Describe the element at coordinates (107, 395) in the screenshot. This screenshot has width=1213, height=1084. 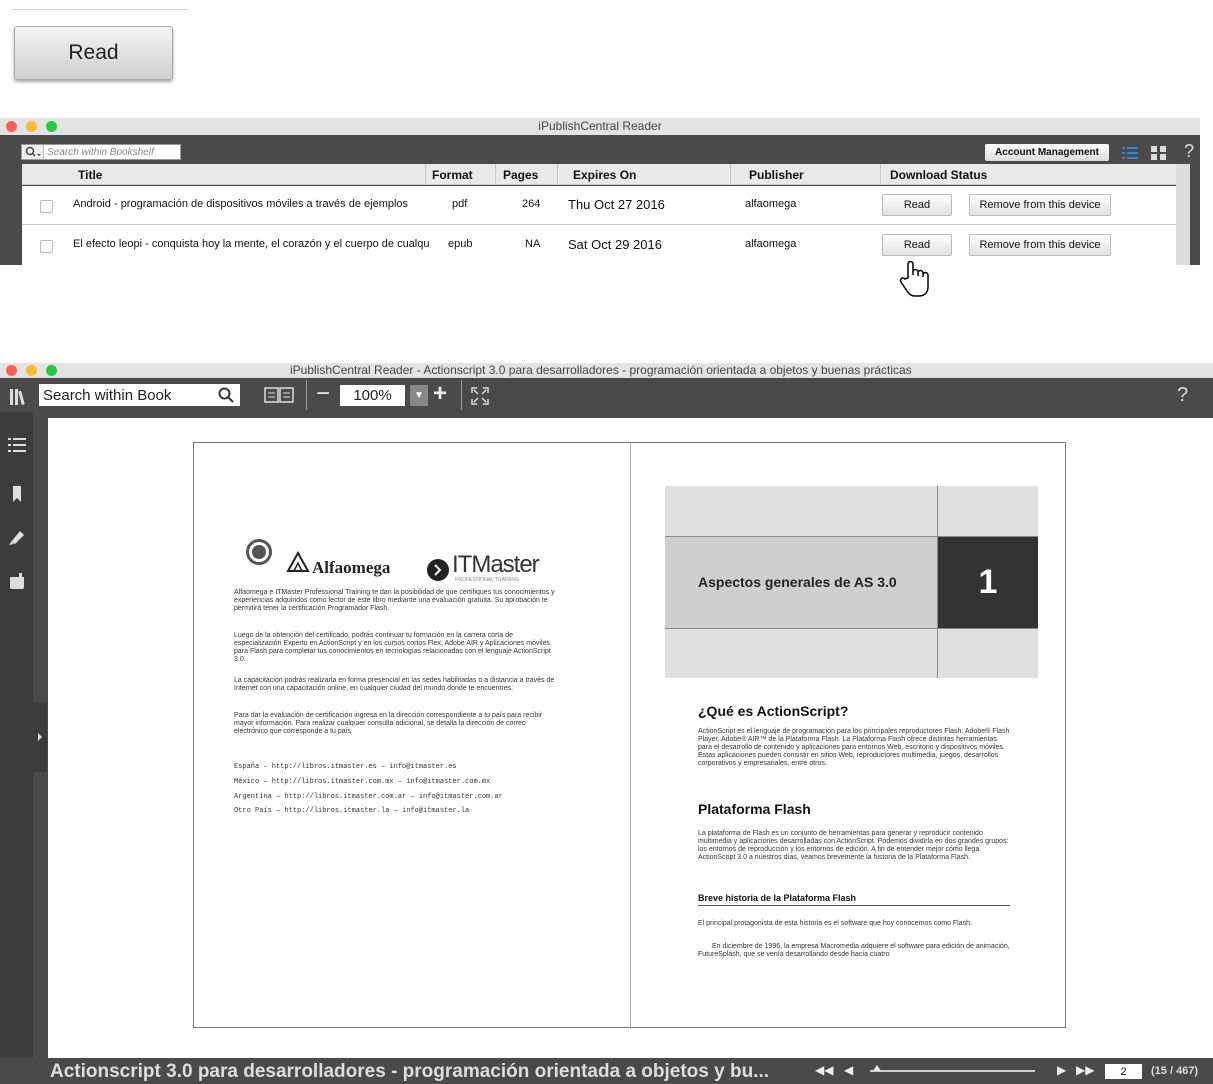
I see `search-book-placeholder: Search within Book` at that location.